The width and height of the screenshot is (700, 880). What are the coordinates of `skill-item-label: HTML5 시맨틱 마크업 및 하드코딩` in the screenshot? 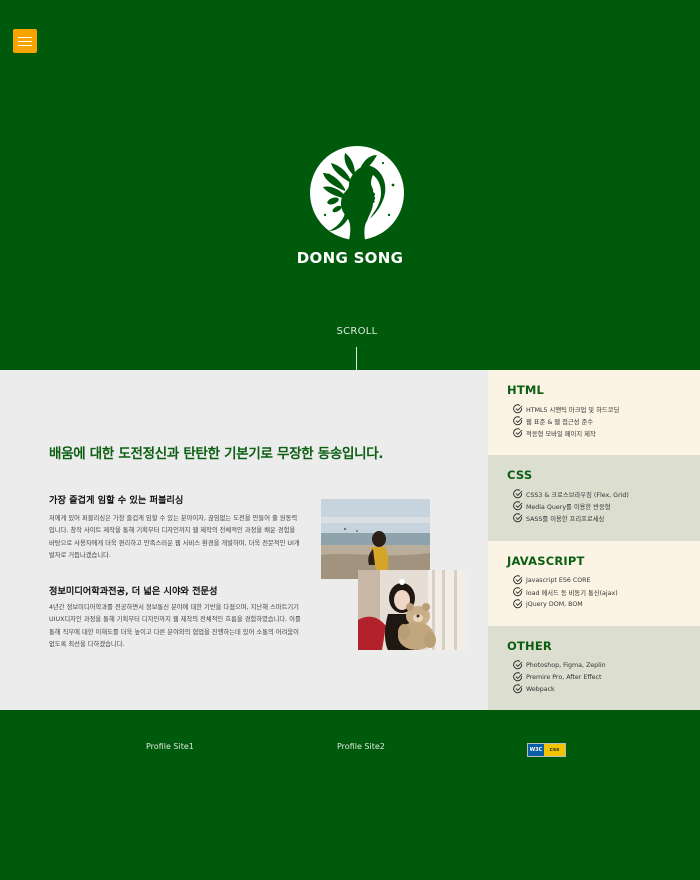 It's located at (573, 410).